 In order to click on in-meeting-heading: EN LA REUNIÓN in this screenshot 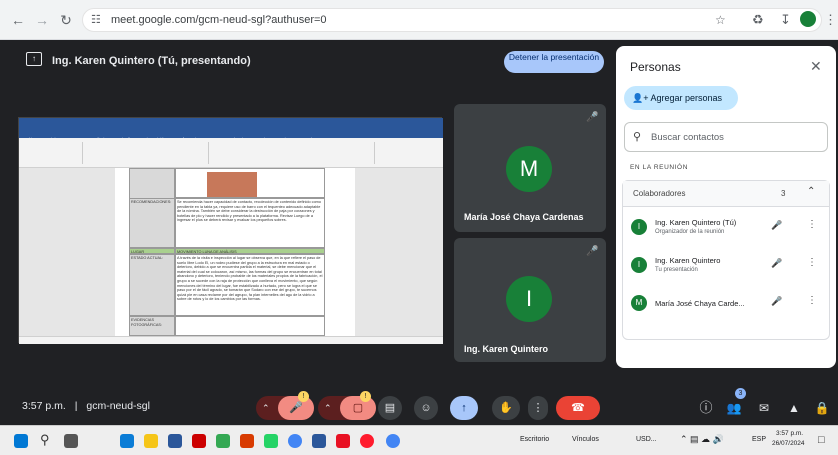, I will do `click(659, 167)`.